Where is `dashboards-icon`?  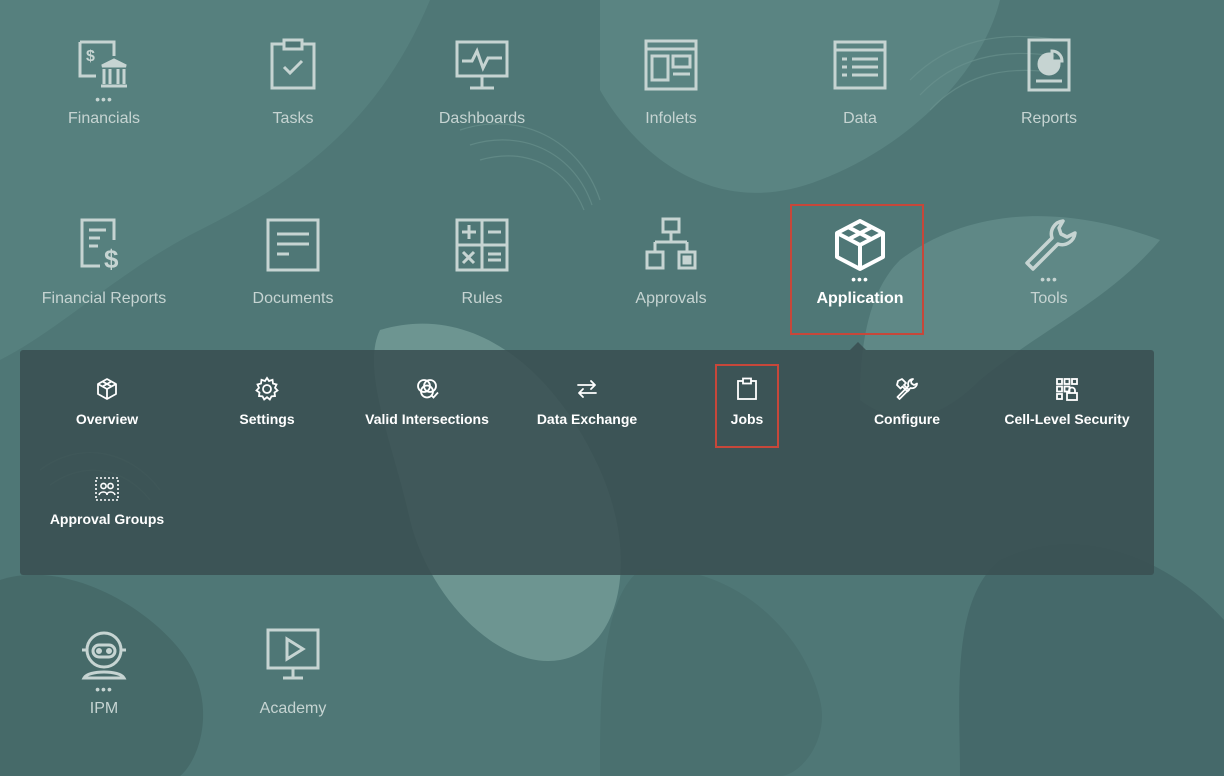 dashboards-icon is located at coordinates (482, 66).